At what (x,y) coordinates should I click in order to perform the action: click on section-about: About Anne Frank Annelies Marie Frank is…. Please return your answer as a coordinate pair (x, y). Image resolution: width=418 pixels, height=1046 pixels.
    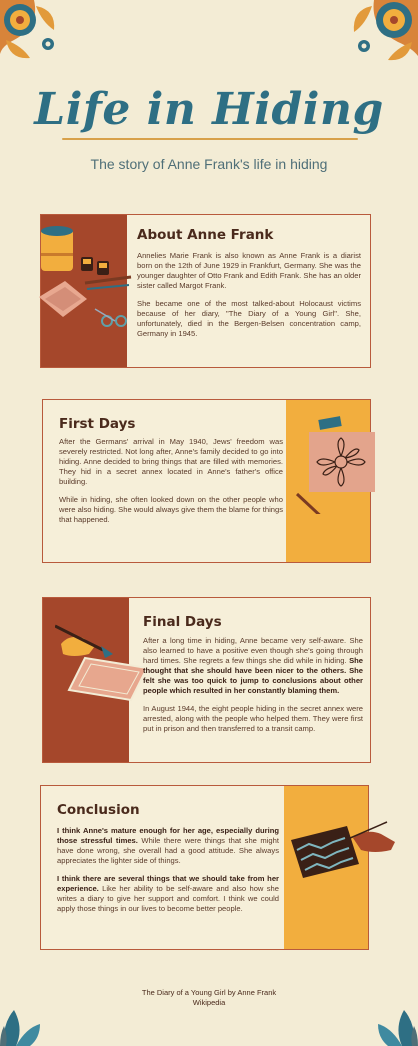
    Looking at the image, I should click on (205, 291).